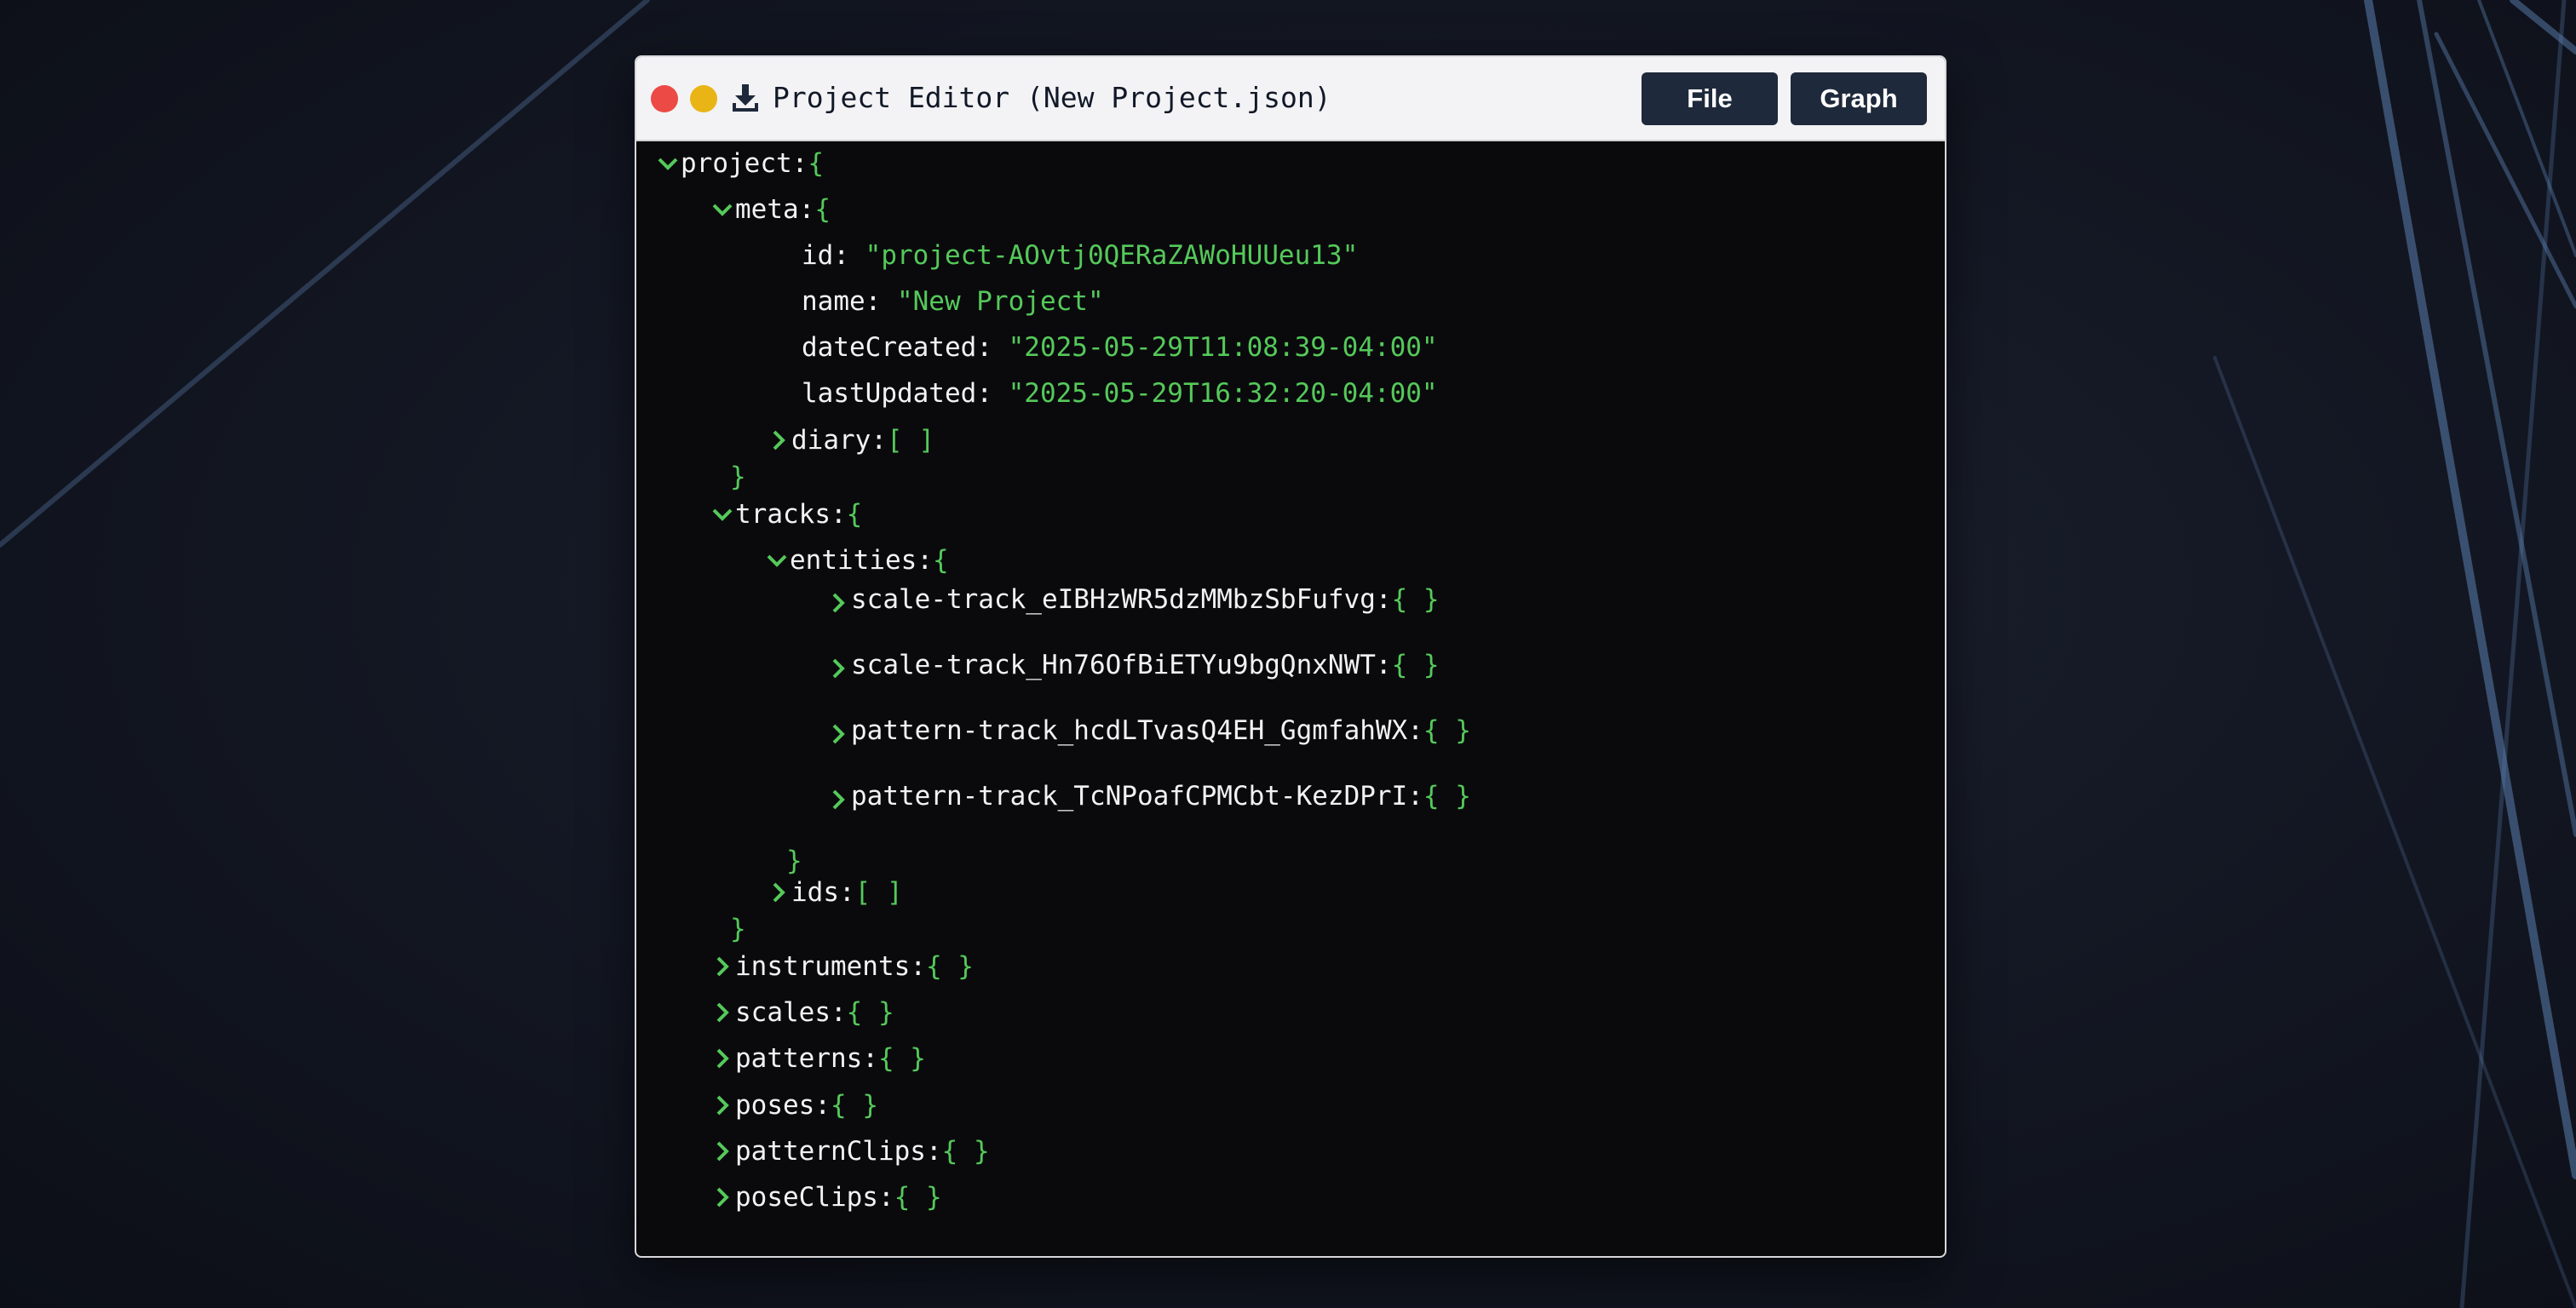 The width and height of the screenshot is (2576, 1308). Describe the element at coordinates (746, 98) in the screenshot. I see `download-icon` at that location.